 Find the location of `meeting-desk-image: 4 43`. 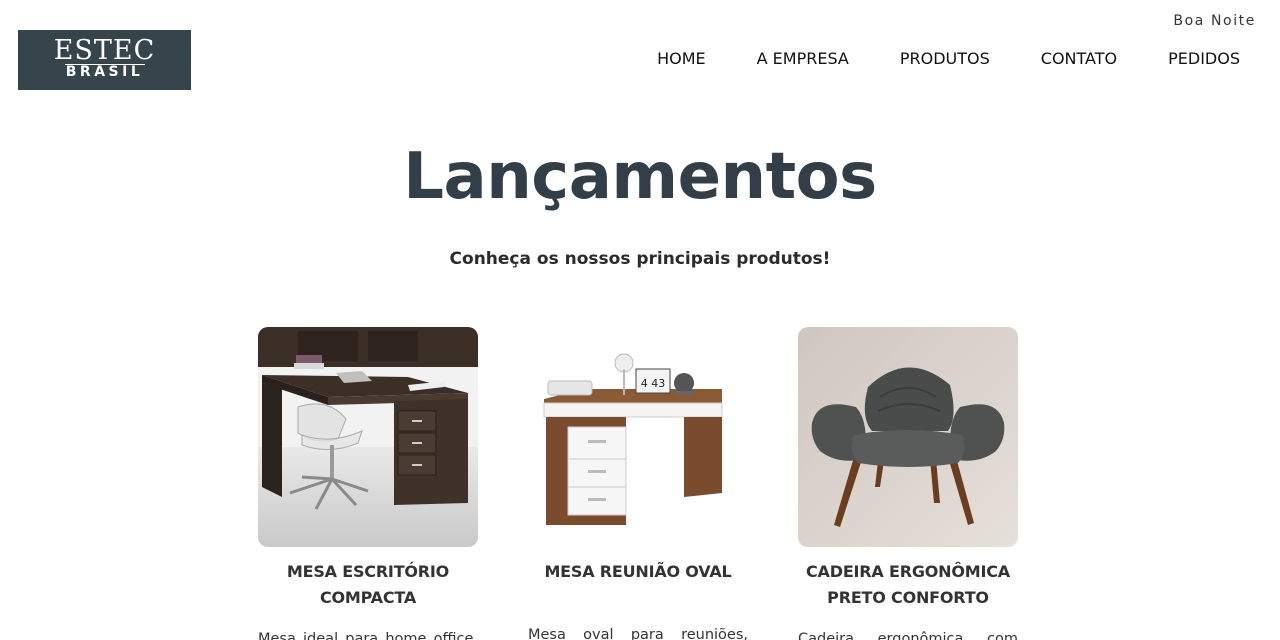

meeting-desk-image: 4 43 is located at coordinates (638, 437).